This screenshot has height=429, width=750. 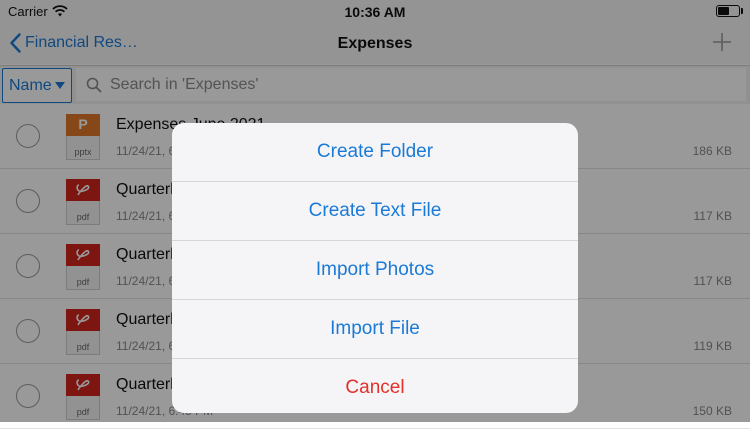 What do you see at coordinates (375, 386) in the screenshot?
I see `cancel-button: Cancel` at bounding box center [375, 386].